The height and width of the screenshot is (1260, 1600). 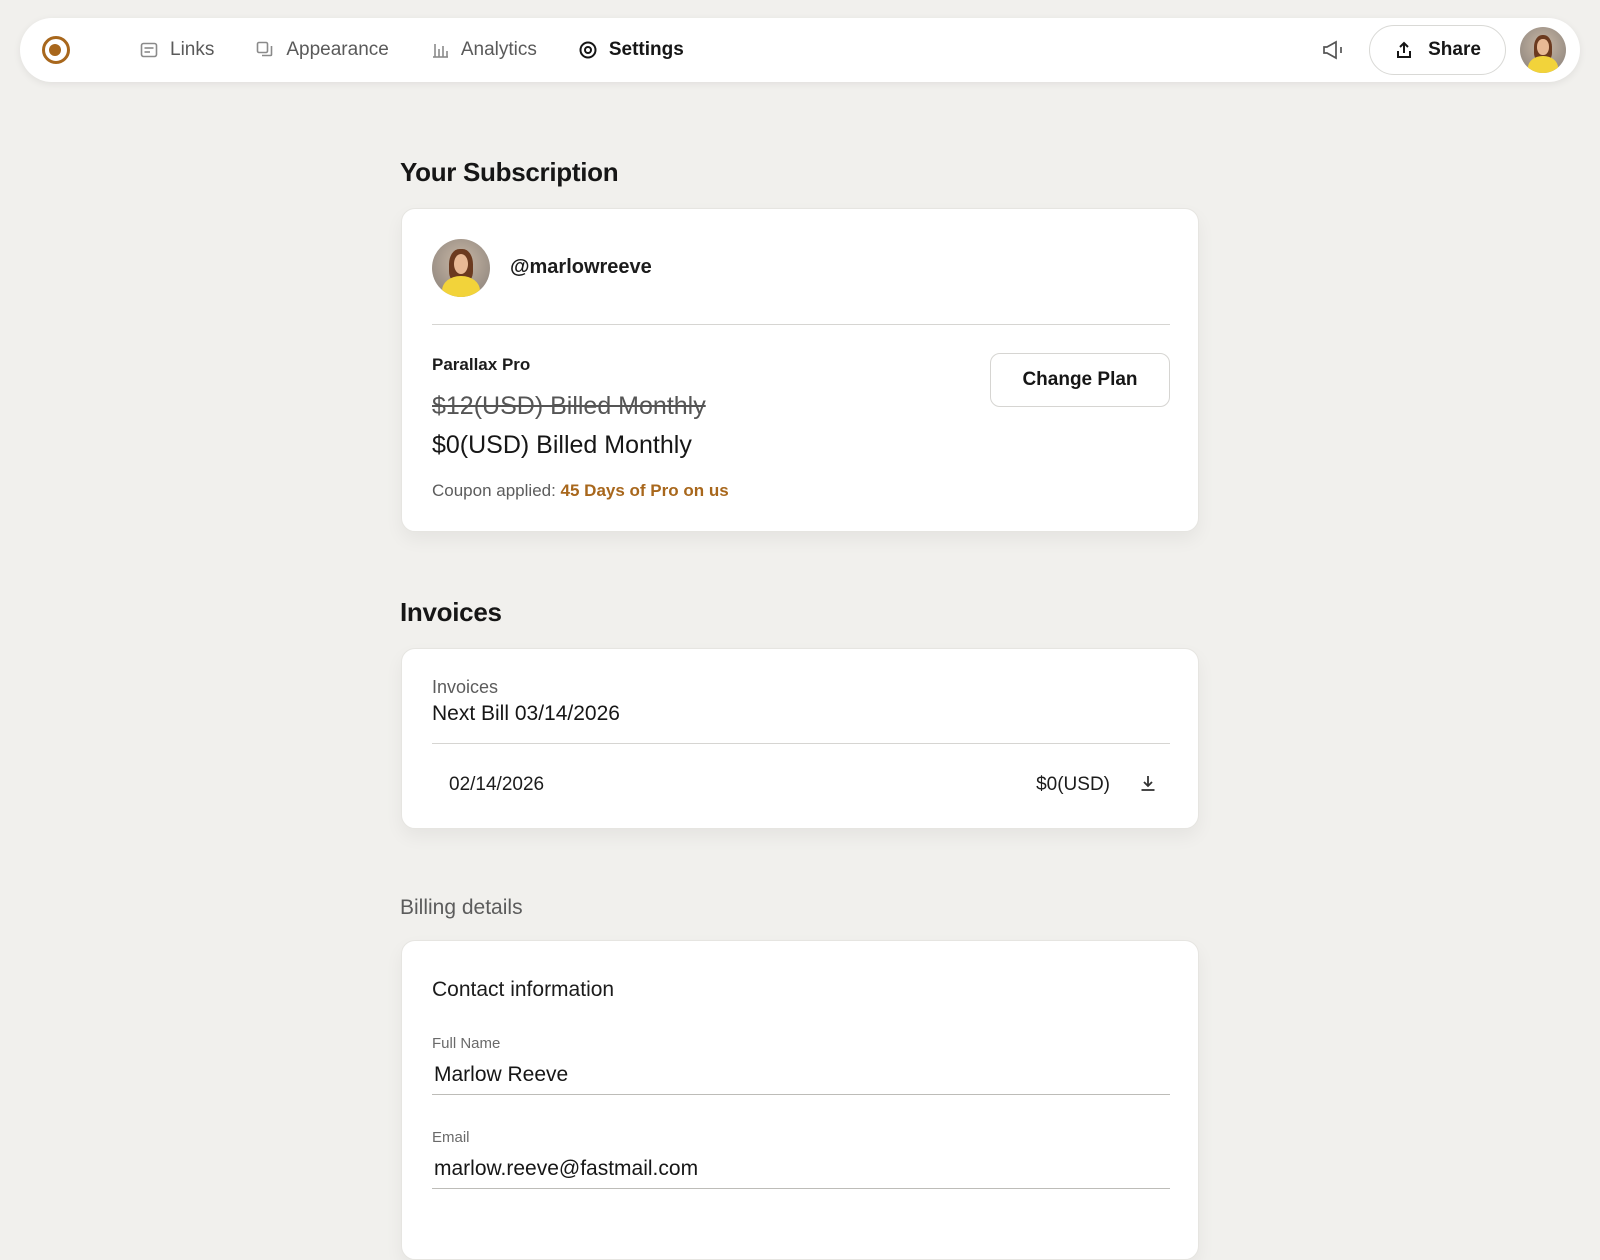 What do you see at coordinates (451, 1137) in the screenshot?
I see `email-label: Email` at bounding box center [451, 1137].